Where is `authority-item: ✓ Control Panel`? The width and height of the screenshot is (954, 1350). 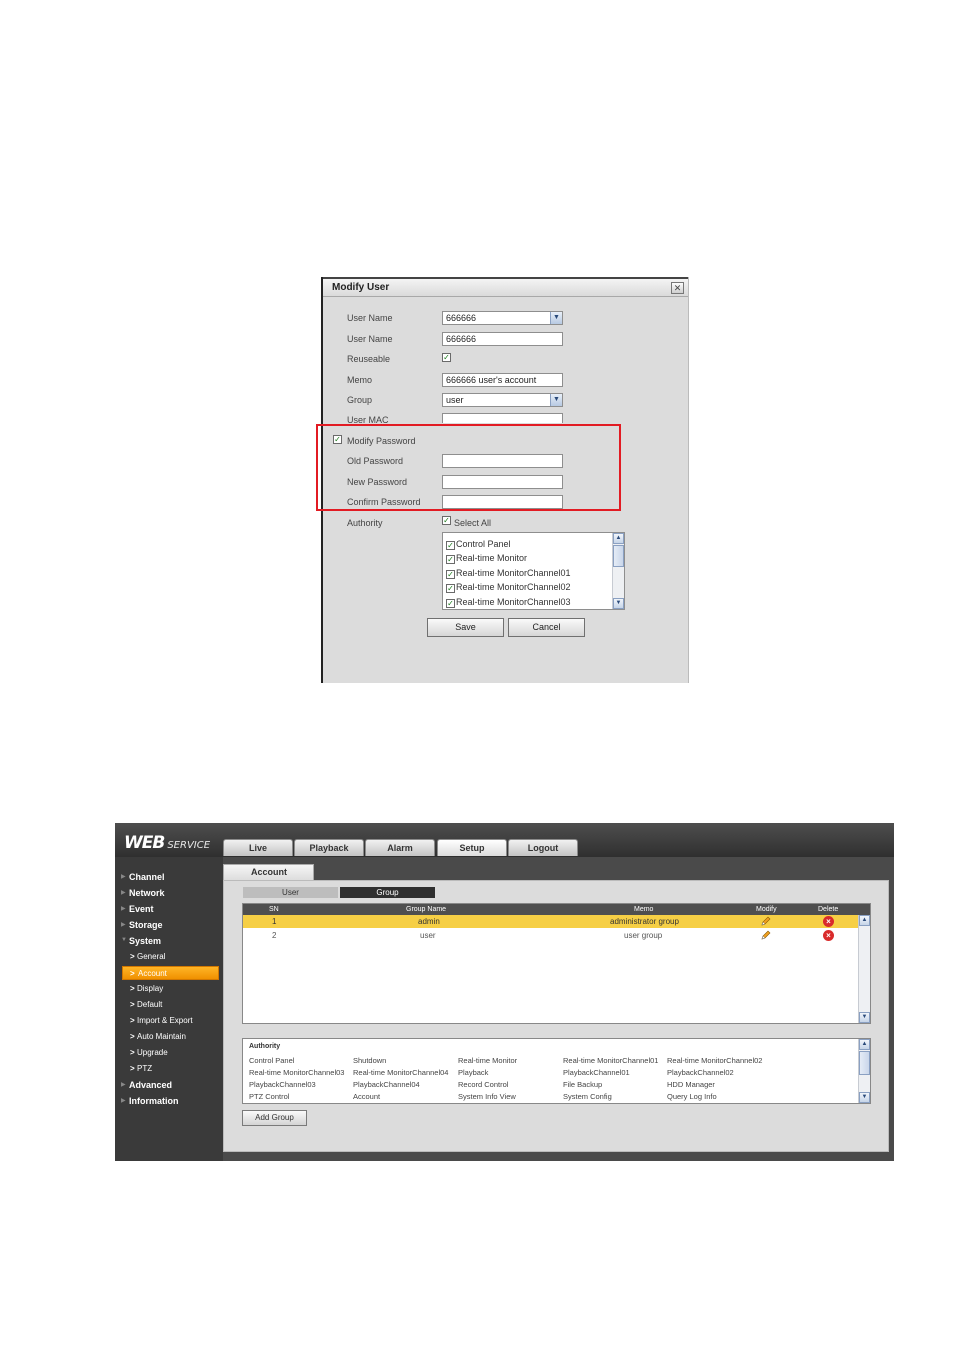
authority-item: ✓ Control Panel is located at coordinates (478, 544).